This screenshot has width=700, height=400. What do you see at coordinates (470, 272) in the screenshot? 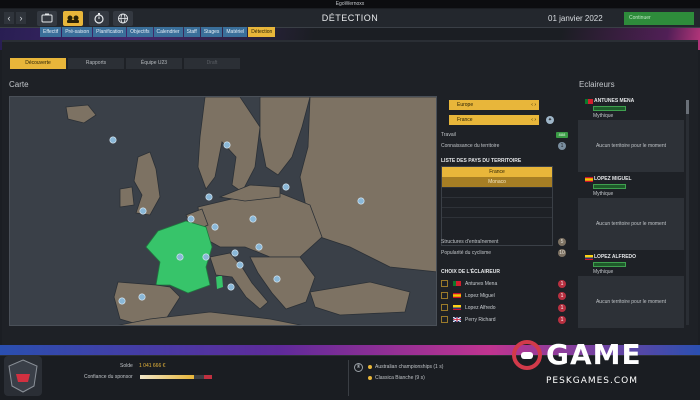
I see `scout-choice-title: CHOIX DE L'ÉCLAIREUR` at bounding box center [470, 272].